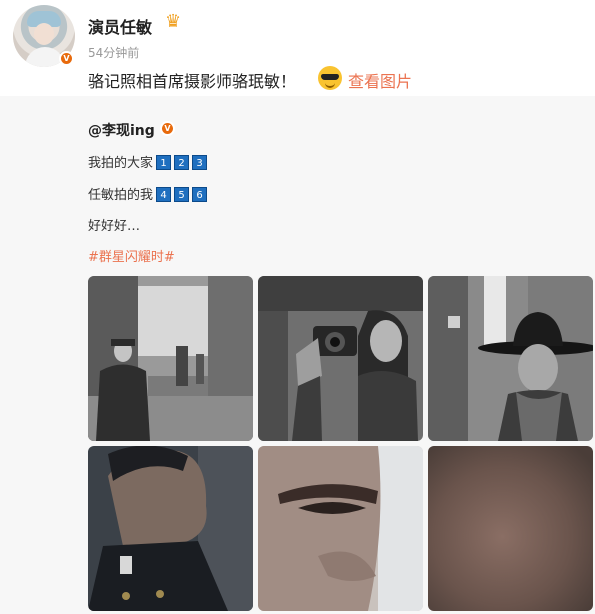 Image resolution: width=595 pixels, height=614 pixels. I want to click on eye-closeup-photo, so click(340, 528).